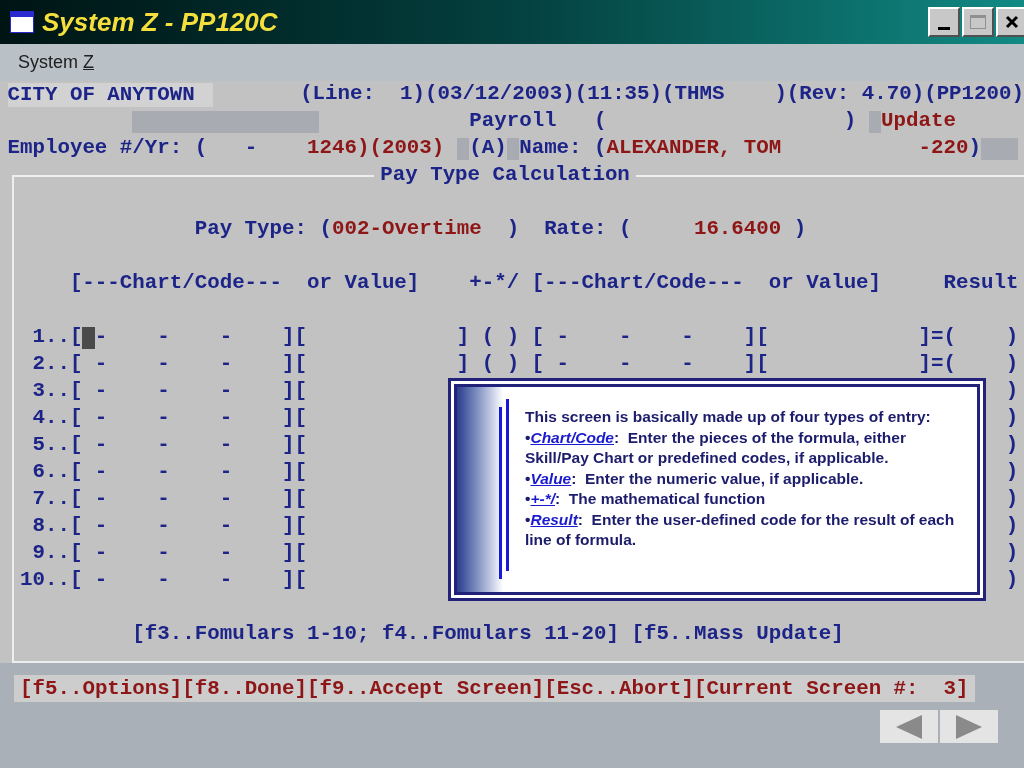 The height and width of the screenshot is (768, 1024). I want to click on row-label: 2..[, so click(57, 364).